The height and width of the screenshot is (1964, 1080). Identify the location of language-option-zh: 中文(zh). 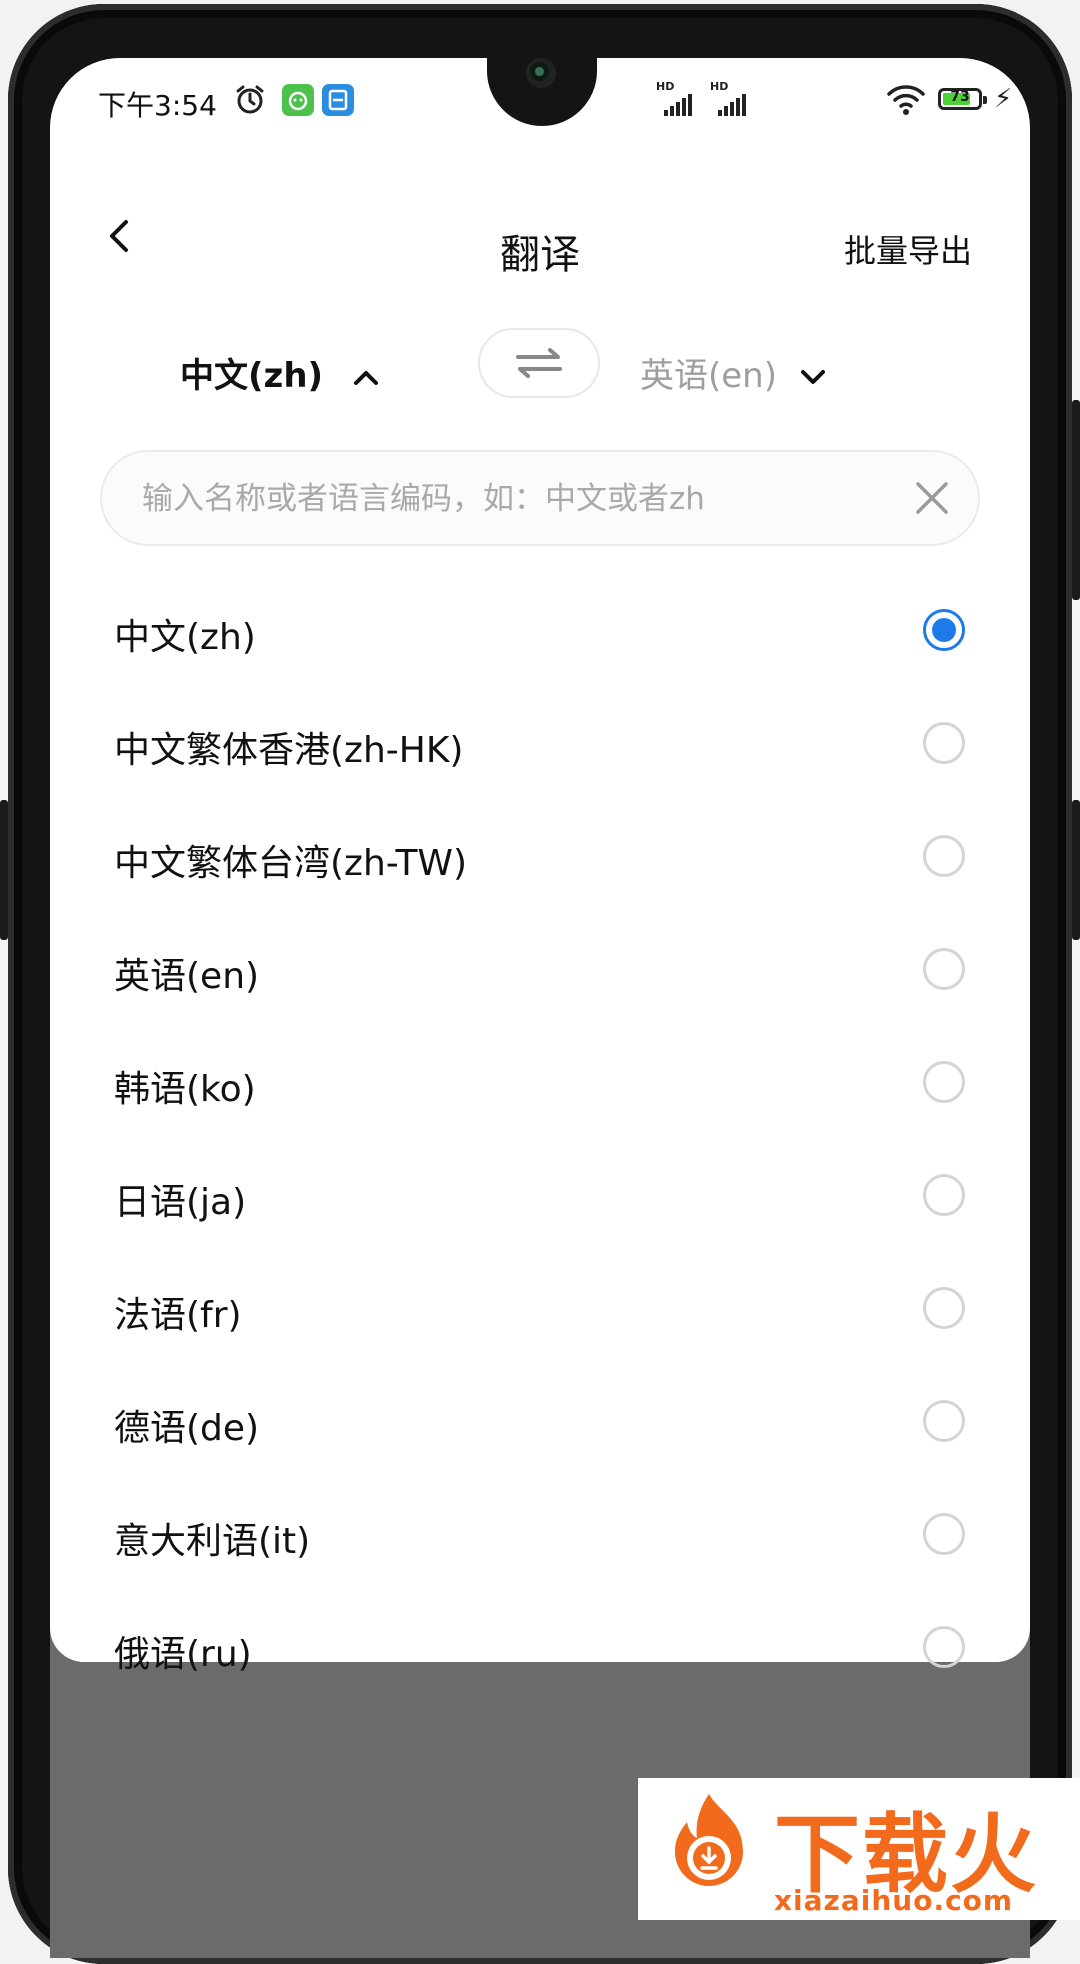
(540, 628).